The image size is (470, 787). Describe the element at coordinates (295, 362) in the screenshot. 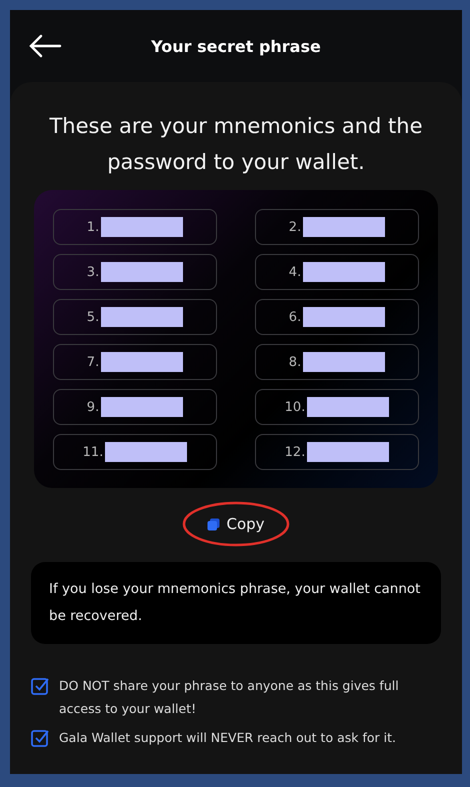

I see `word-number: 8.` at that location.